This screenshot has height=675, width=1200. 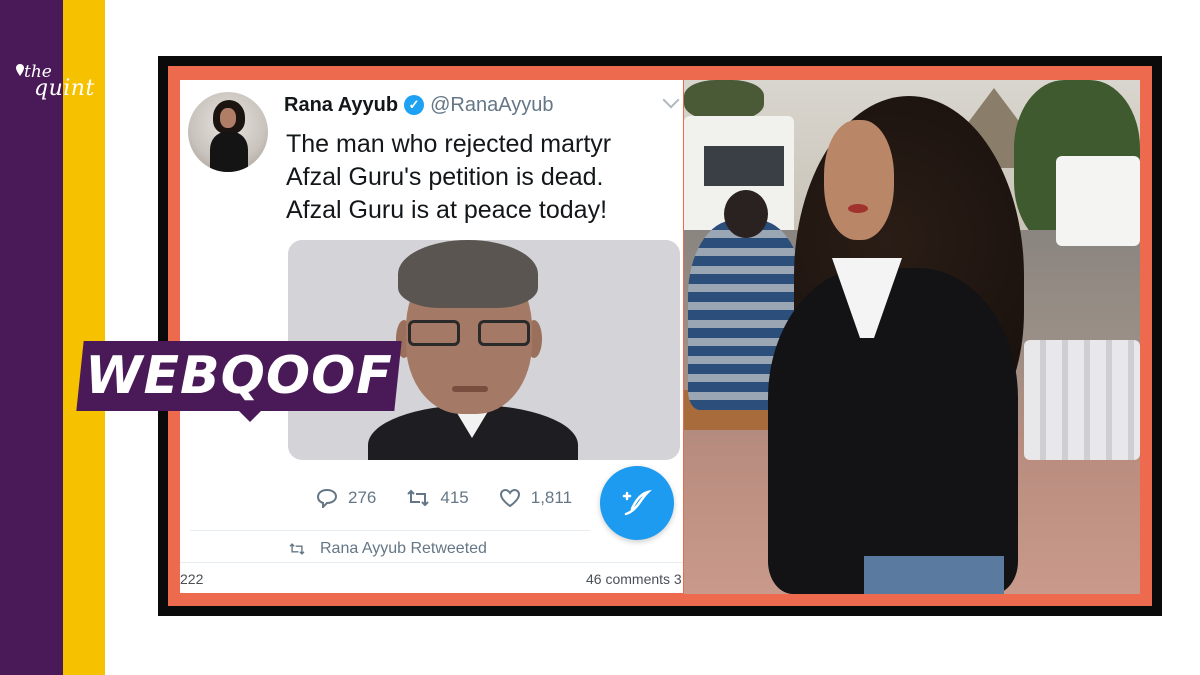 I want to click on tweet-actions: 276 415 1,811, so click(x=444, y=498).